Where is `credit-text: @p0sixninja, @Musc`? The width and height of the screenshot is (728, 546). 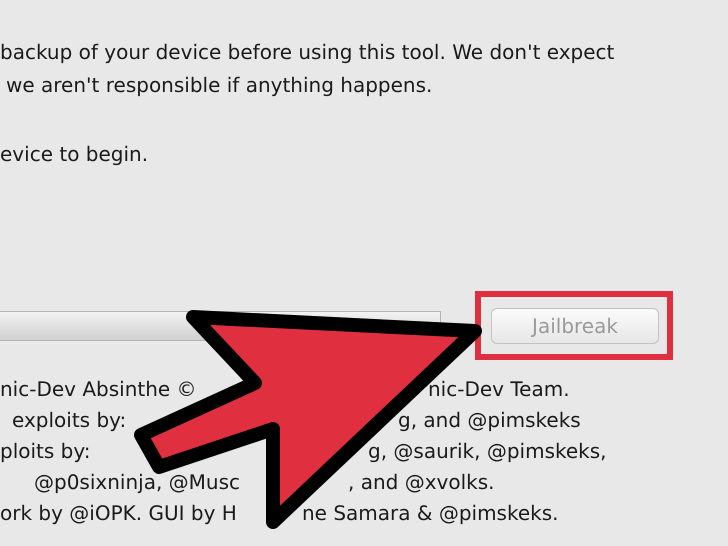 credit-text: @p0sixninja, @Musc is located at coordinates (137, 482).